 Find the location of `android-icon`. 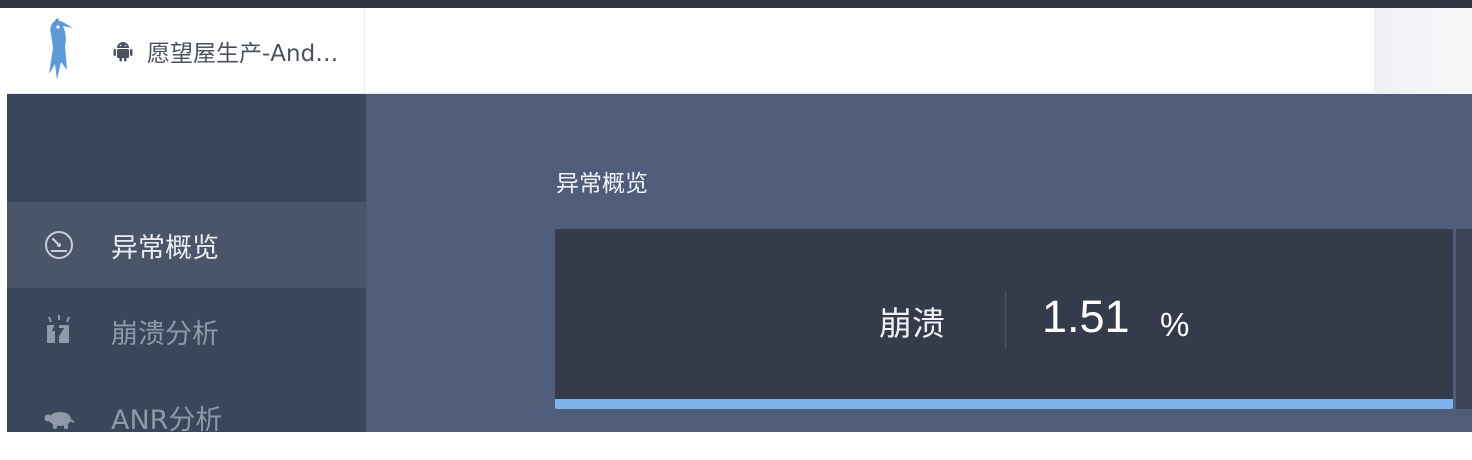

android-icon is located at coordinates (123, 52).